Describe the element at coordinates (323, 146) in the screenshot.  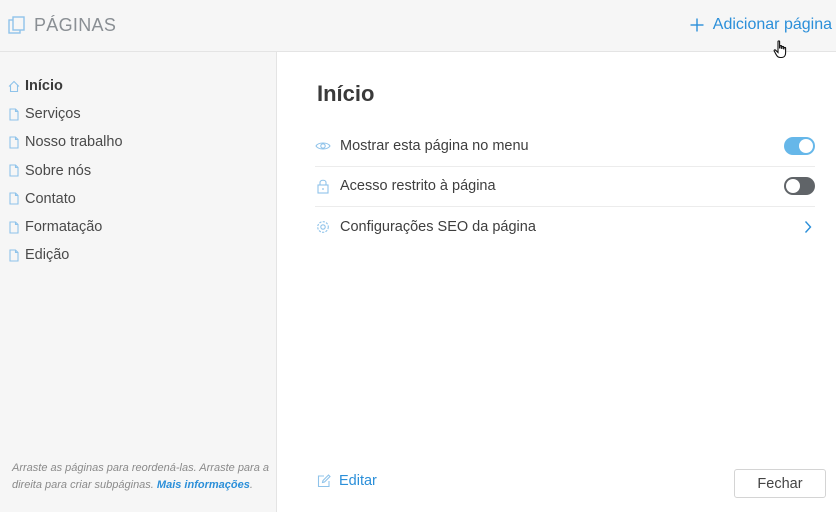
I see `eye-icon` at that location.